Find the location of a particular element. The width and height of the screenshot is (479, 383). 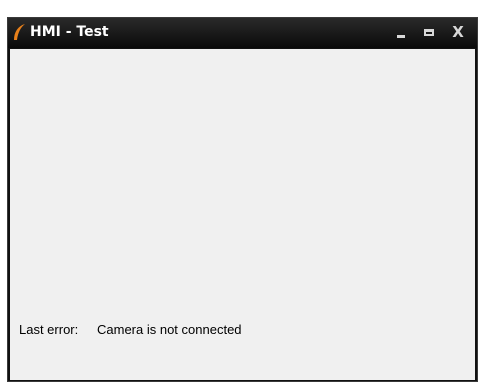

maximize-icon is located at coordinates (429, 32).